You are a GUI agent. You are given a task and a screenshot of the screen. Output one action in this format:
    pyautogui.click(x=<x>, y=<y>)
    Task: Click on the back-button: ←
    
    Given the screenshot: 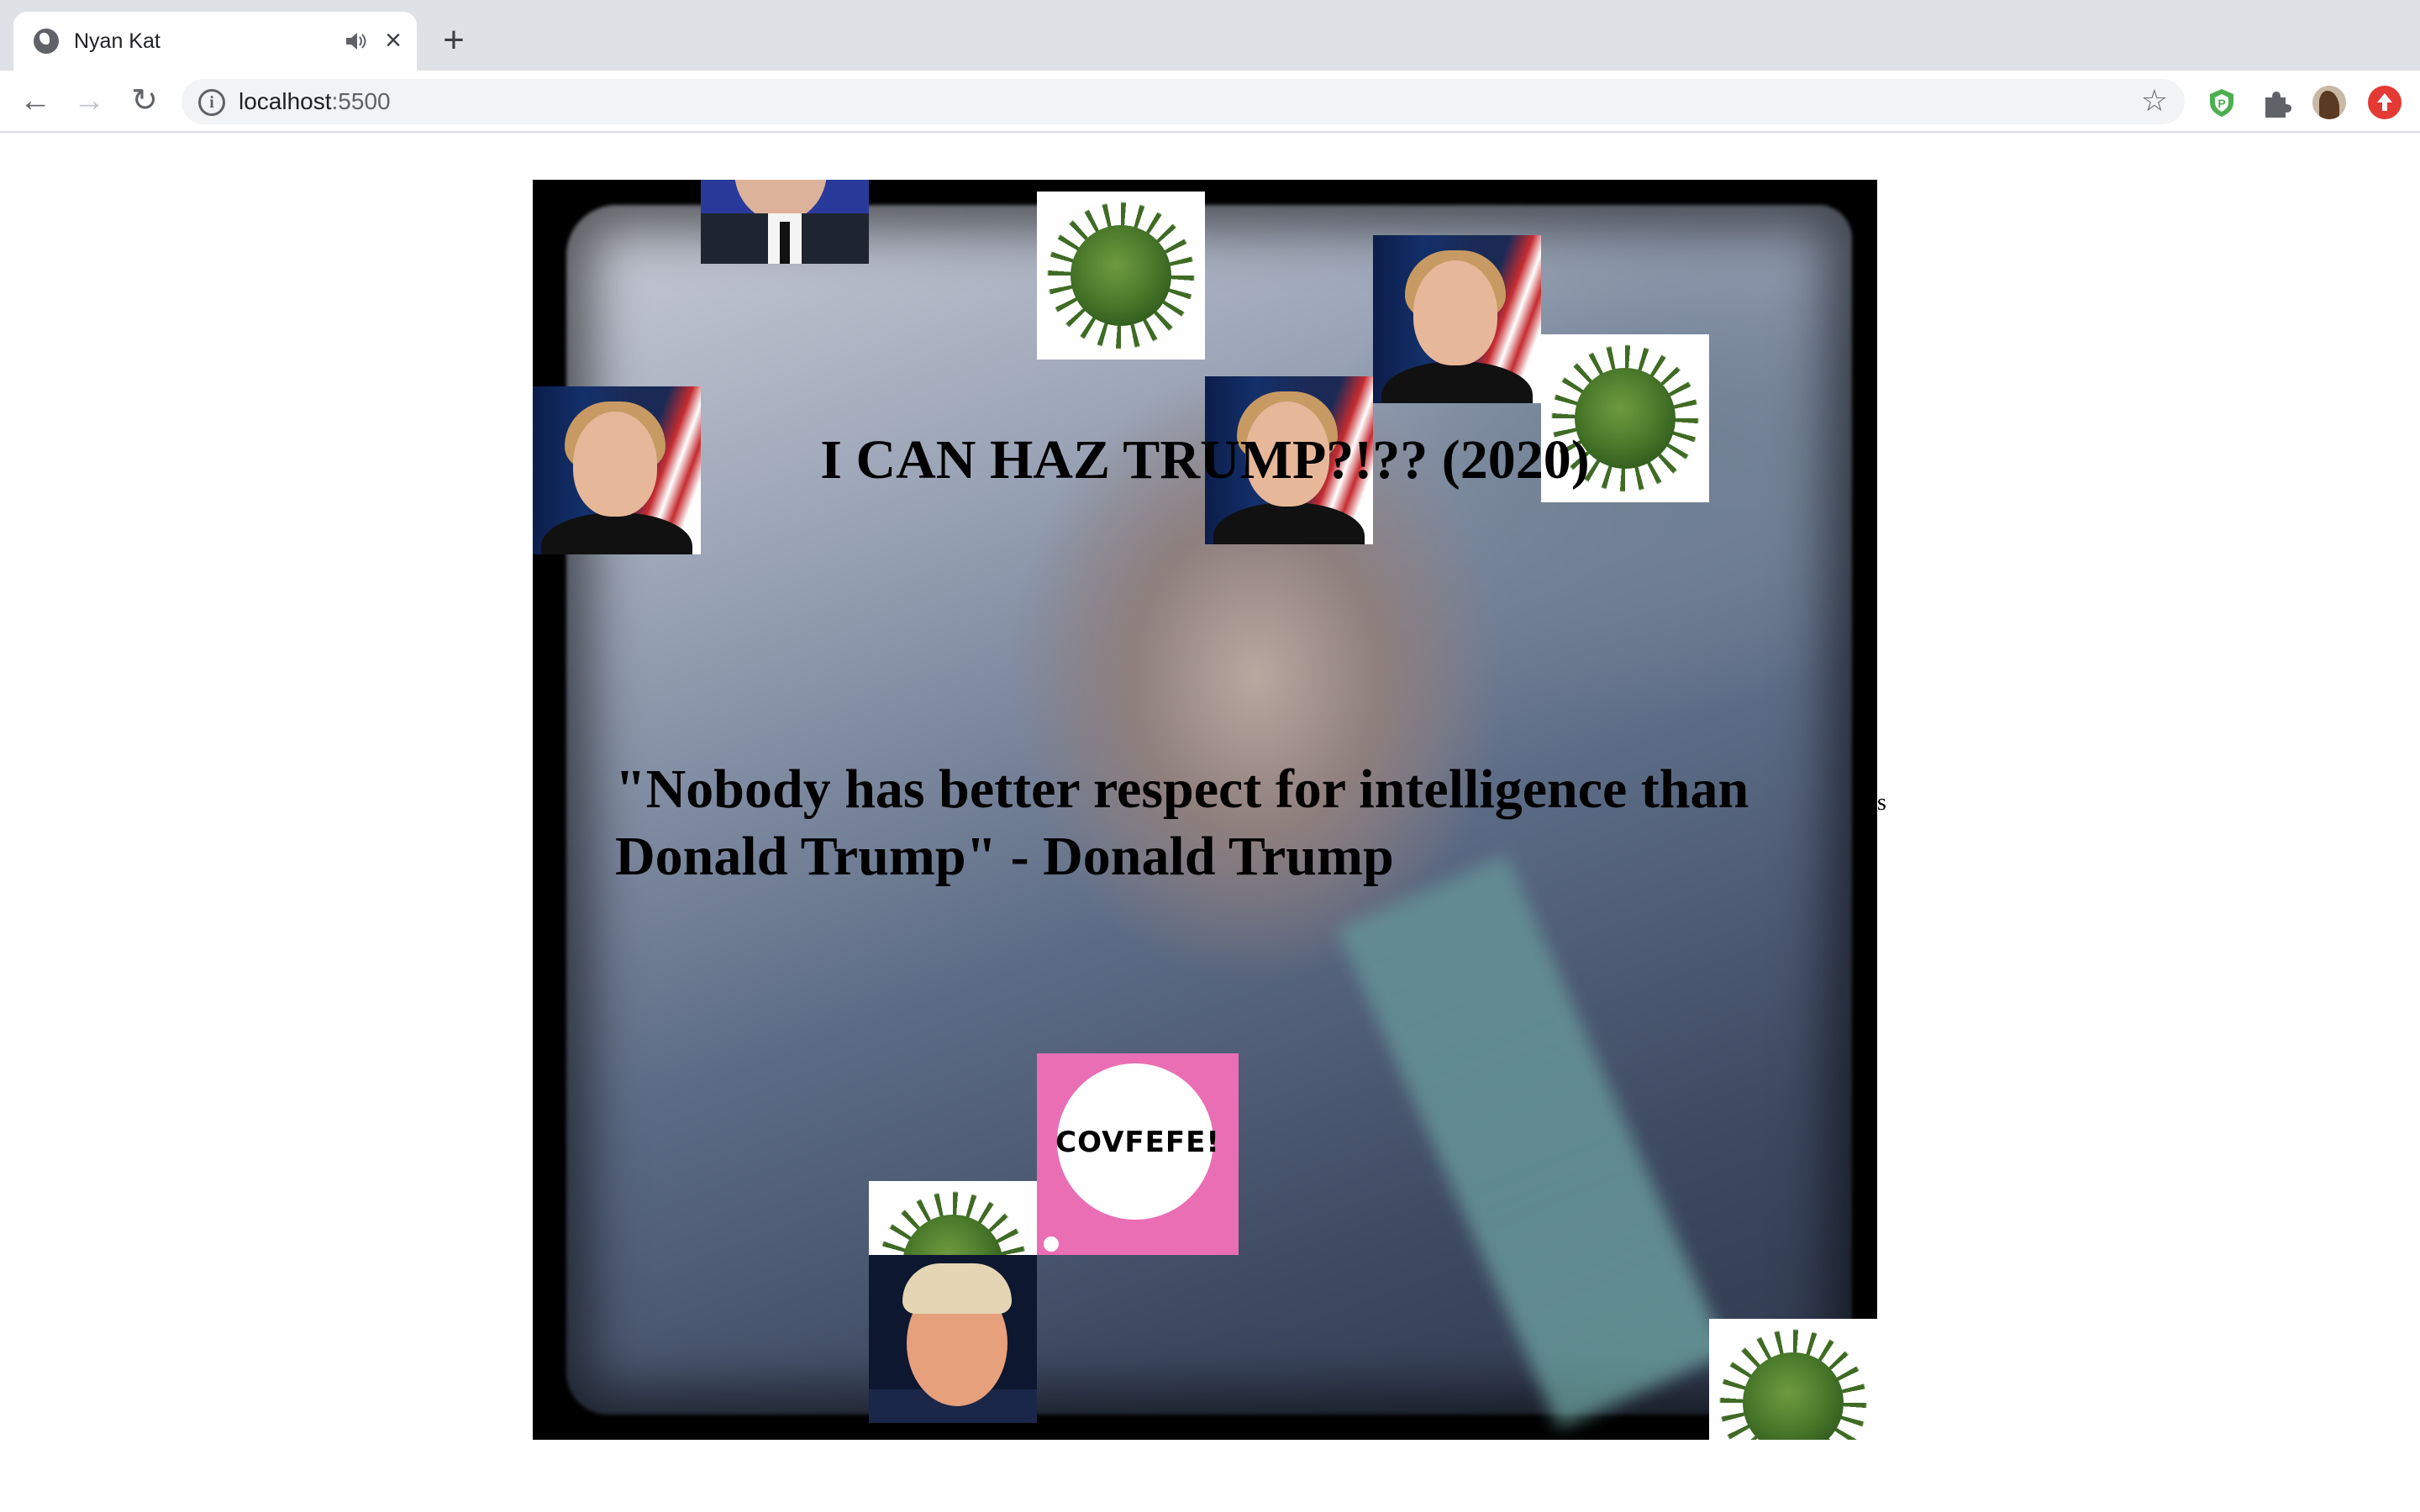 What is the action you would take?
    pyautogui.click(x=35, y=100)
    